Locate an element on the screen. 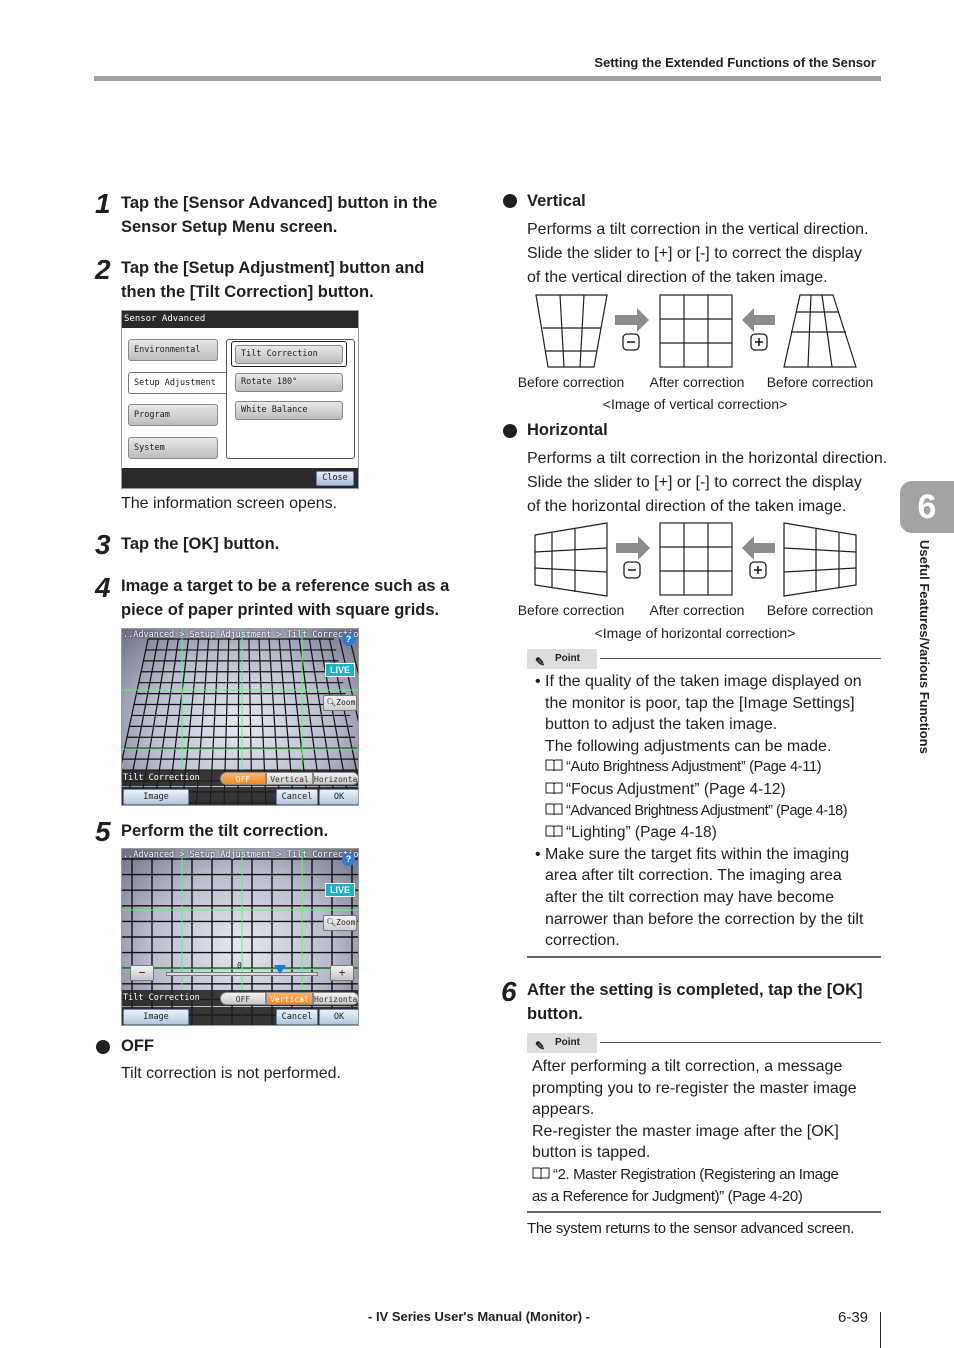 The width and height of the screenshot is (954, 1348). figure-caption: <Image of horizontal correction> is located at coordinates (695, 633).